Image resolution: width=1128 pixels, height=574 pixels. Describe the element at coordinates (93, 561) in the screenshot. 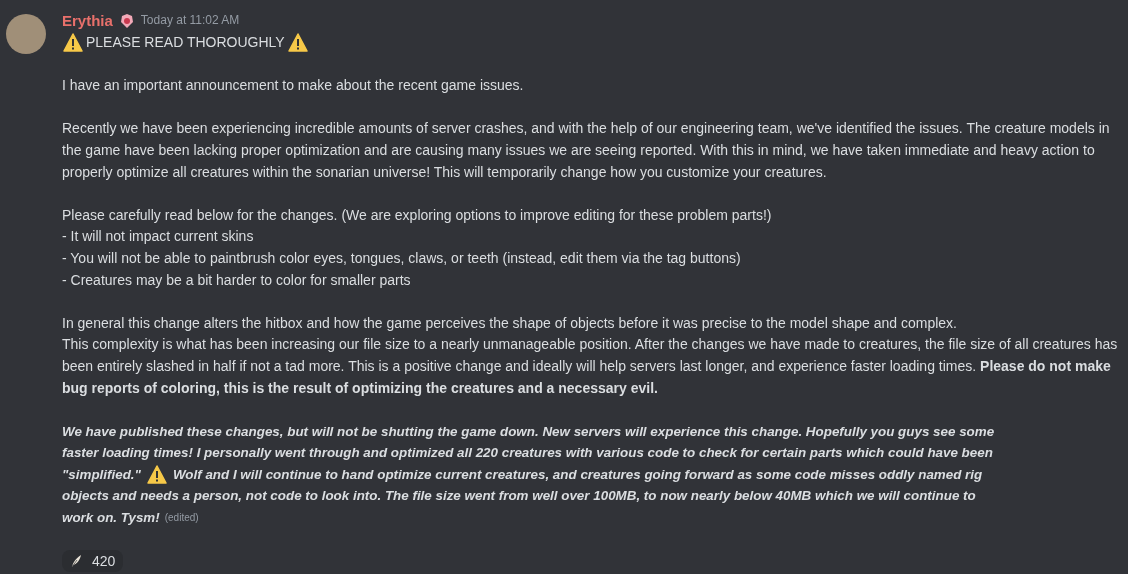

I see `reaction-button: 420` at that location.